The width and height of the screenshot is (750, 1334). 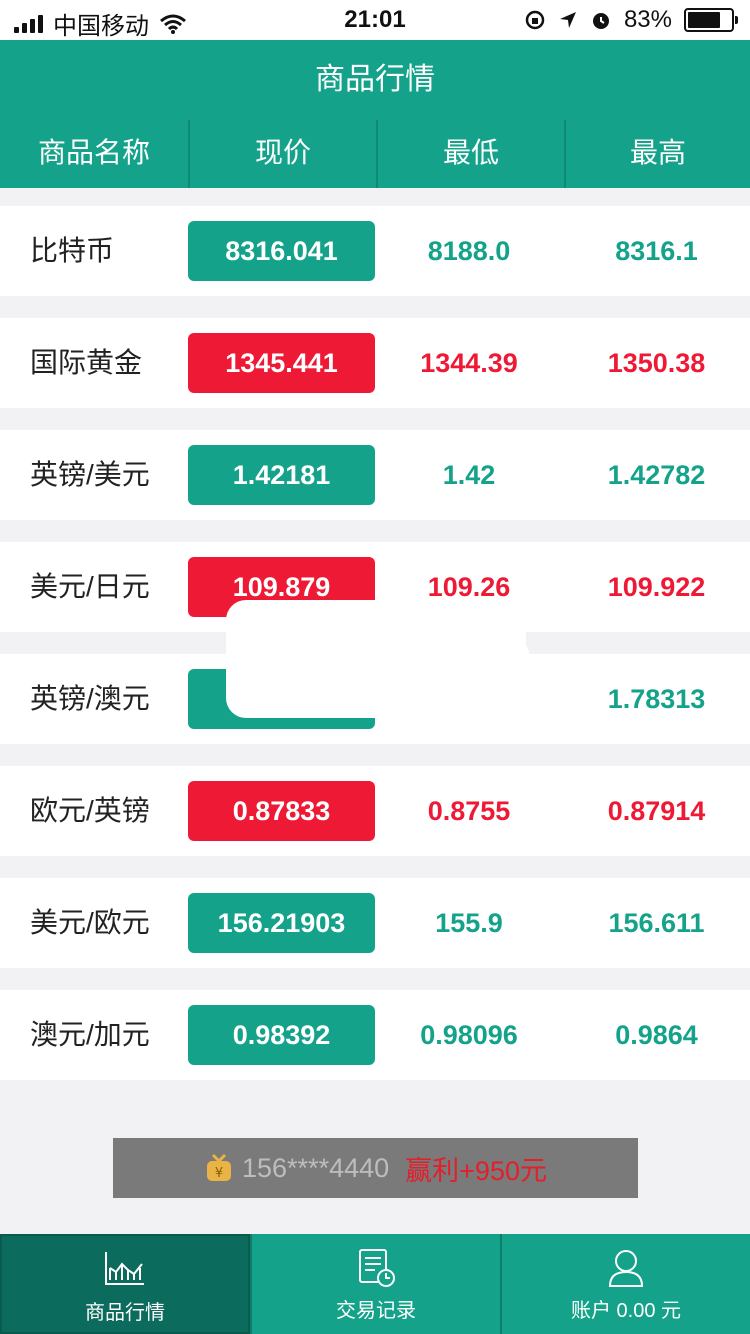 I want to click on table-row: 美元/欧元 156.21903 155.9 156.611, so click(x=375, y=923).